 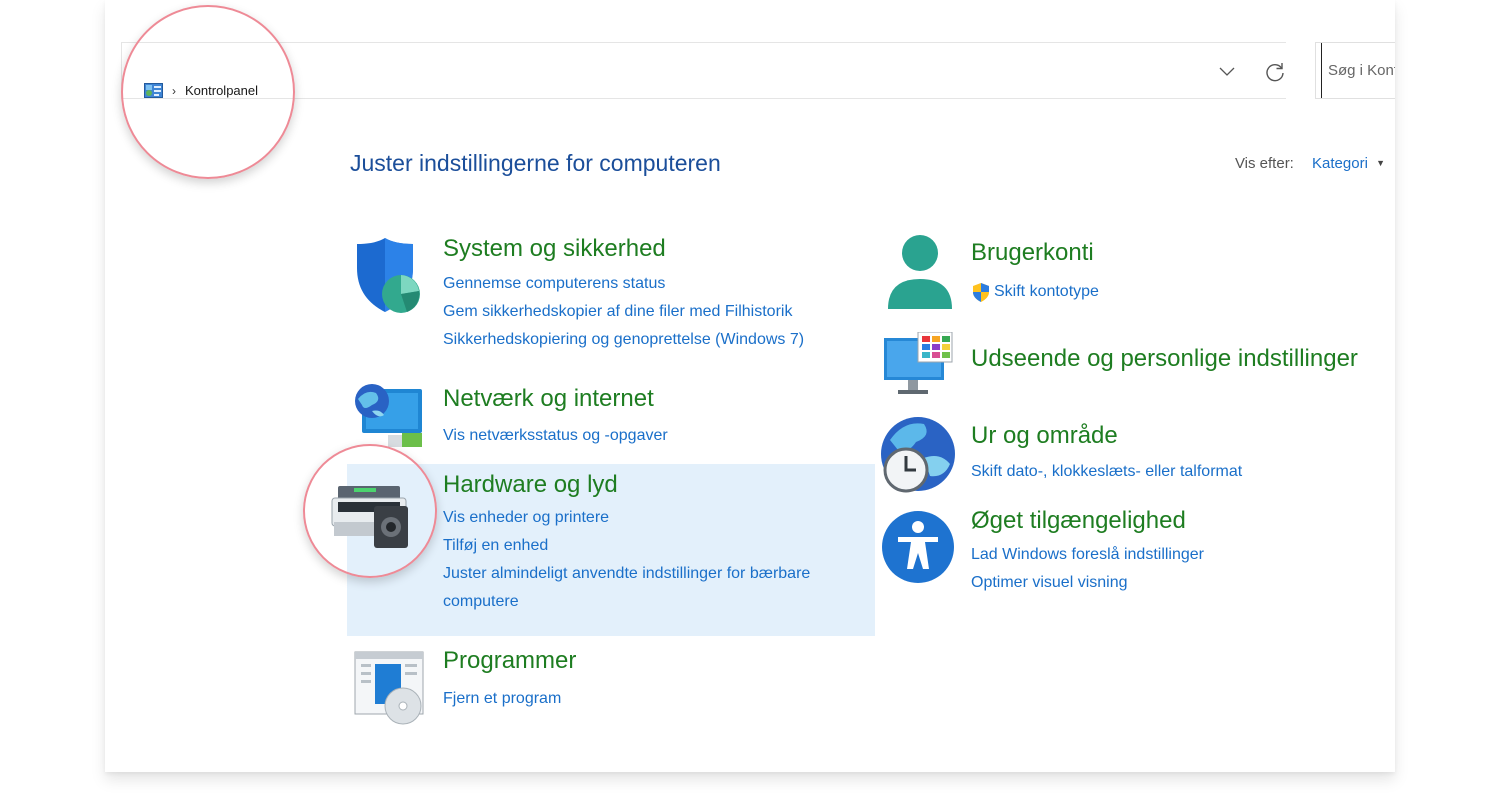 I want to click on link-vis-enheder-og-printere: Vis enheder og printere, so click(x=626, y=518).